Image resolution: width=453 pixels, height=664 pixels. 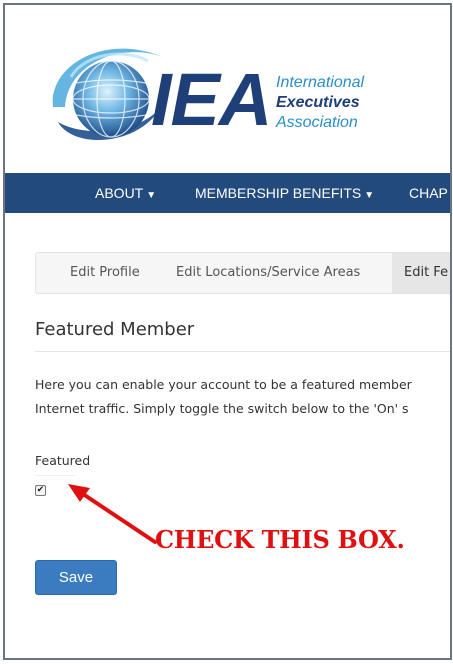 What do you see at coordinates (63, 460) in the screenshot?
I see `featured-label: Featured` at bounding box center [63, 460].